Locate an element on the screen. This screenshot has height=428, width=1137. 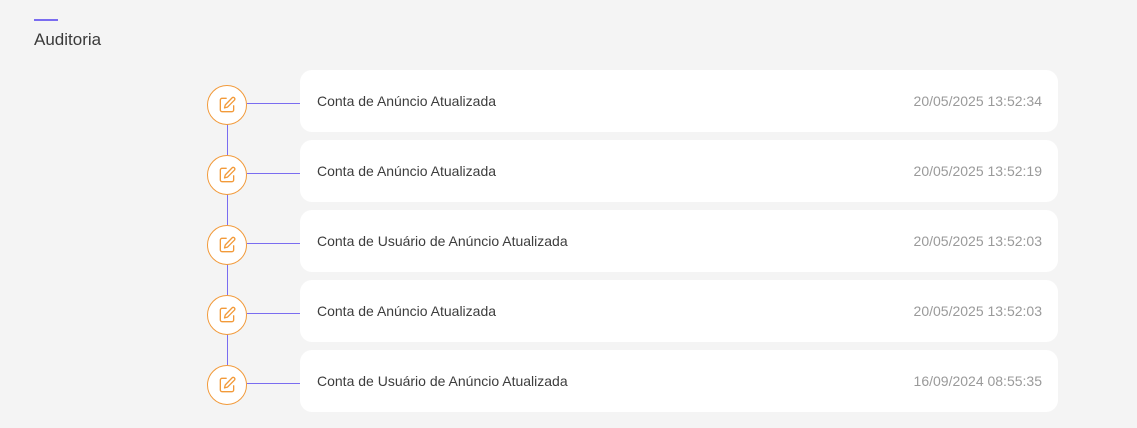
audit-entry-timestamp: 20/05/2025 13:52:34 is located at coordinates (977, 101).